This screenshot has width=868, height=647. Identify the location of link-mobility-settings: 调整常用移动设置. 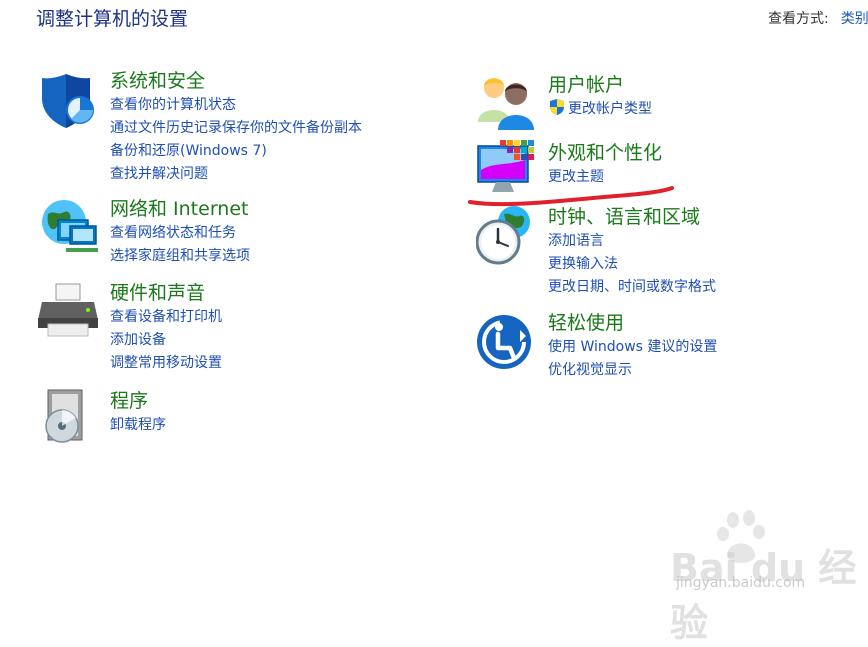
(166, 363).